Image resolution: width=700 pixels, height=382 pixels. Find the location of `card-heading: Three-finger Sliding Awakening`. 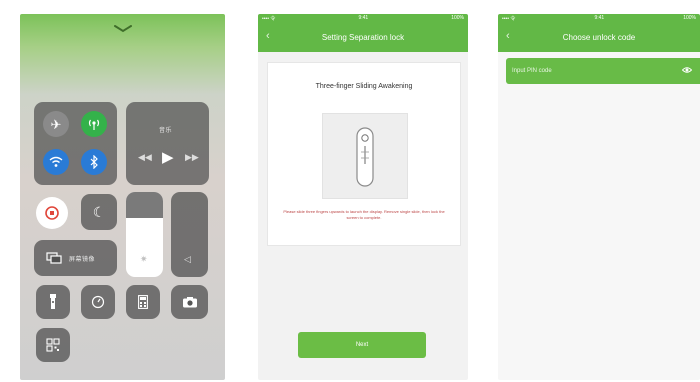

card-heading: Three-finger Sliding Awakening is located at coordinates (364, 86).